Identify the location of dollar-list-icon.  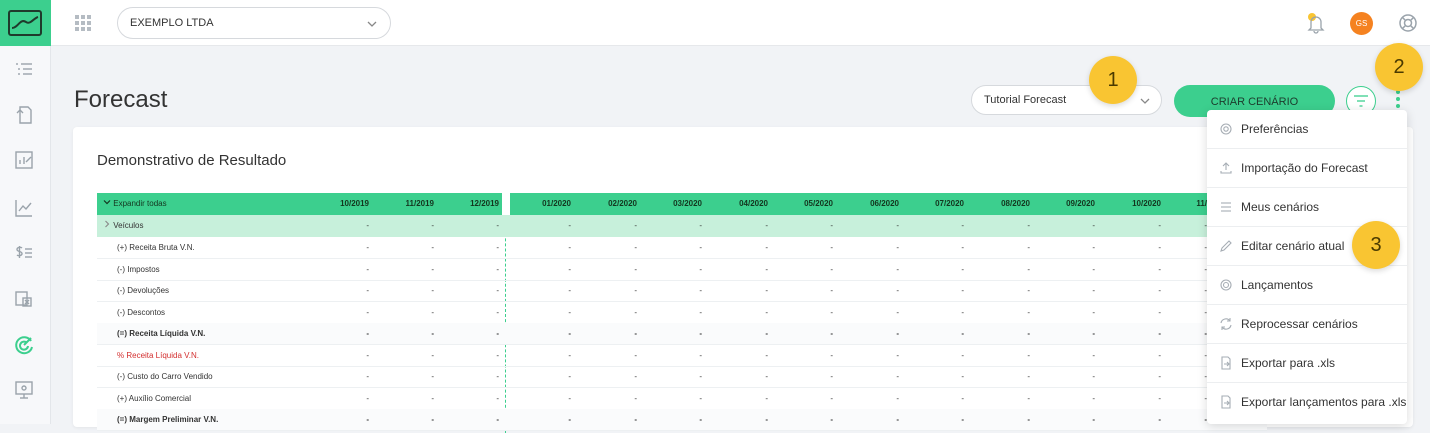
(24, 253).